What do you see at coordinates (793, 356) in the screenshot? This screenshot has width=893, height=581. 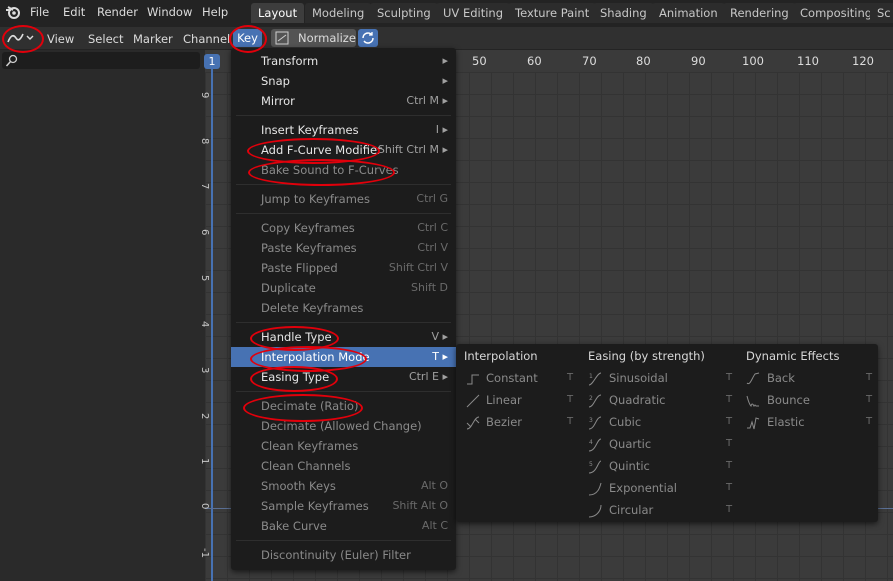 I see `submenu-header-dynamic: Dynamic Effects` at bounding box center [793, 356].